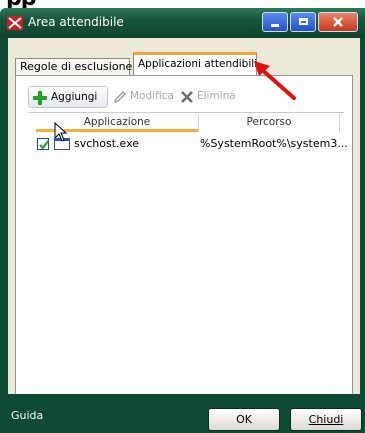 This screenshot has height=433, width=365. I want to click on add-button: Aggiungi, so click(68, 97).